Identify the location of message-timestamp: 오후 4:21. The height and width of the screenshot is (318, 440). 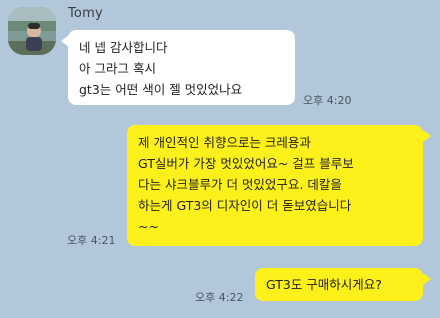
(91, 240).